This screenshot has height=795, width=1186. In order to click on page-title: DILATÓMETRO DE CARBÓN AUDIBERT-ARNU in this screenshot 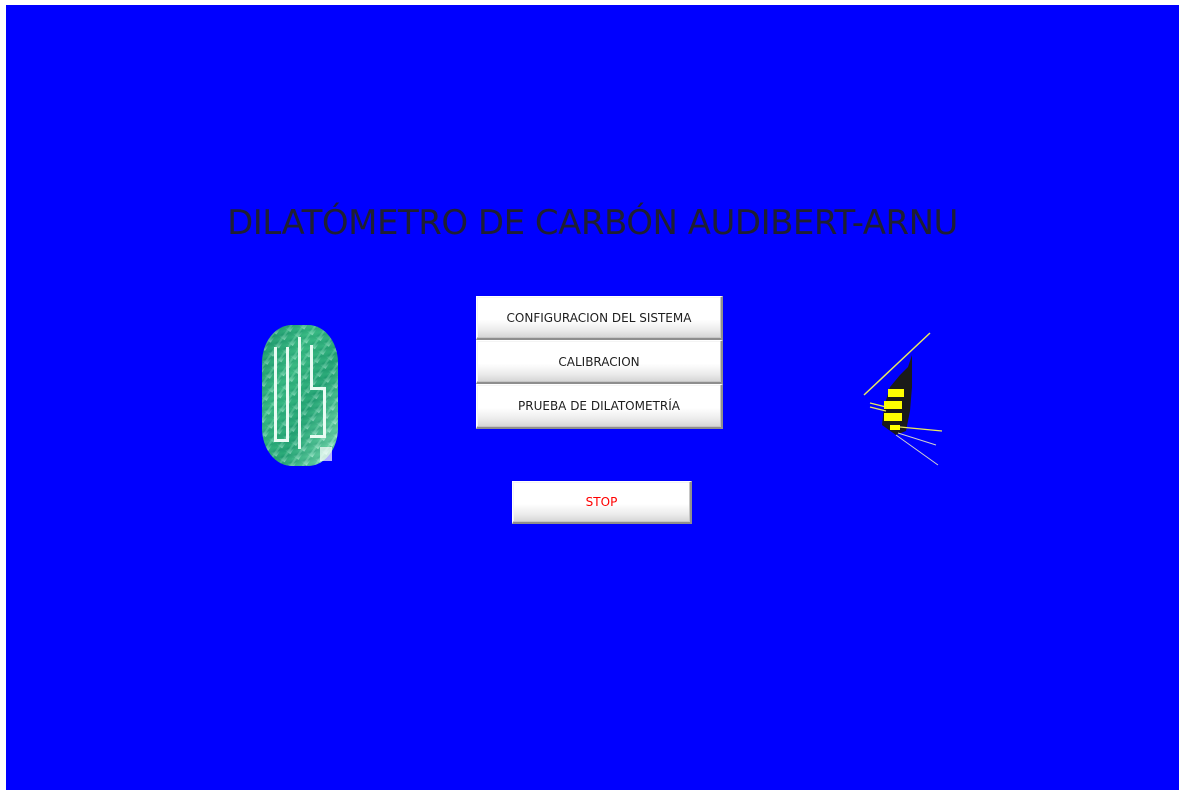, I will do `click(592, 223)`.